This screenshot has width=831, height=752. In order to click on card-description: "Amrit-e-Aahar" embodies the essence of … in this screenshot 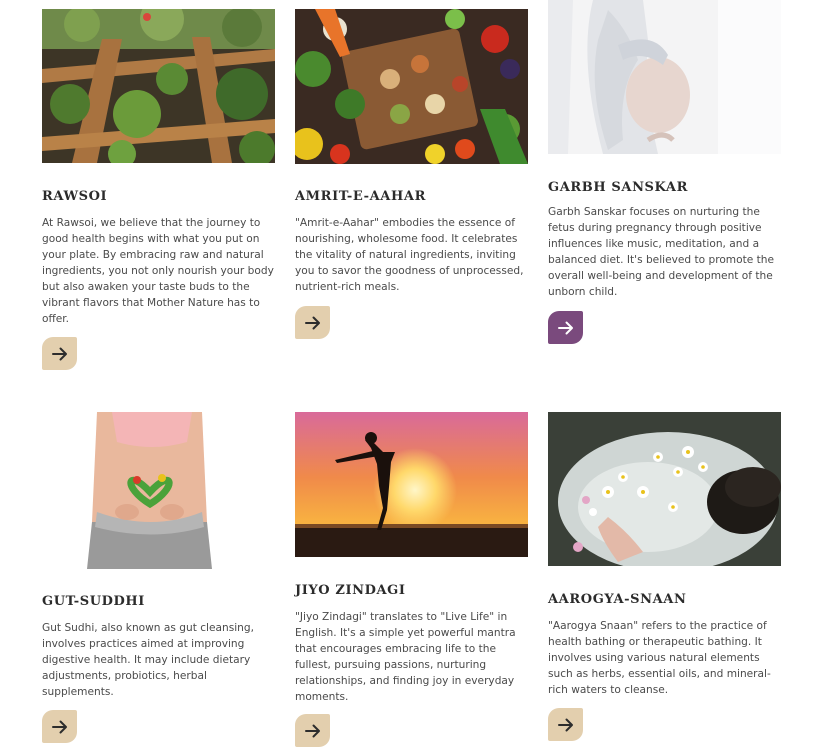, I will do `click(409, 255)`.